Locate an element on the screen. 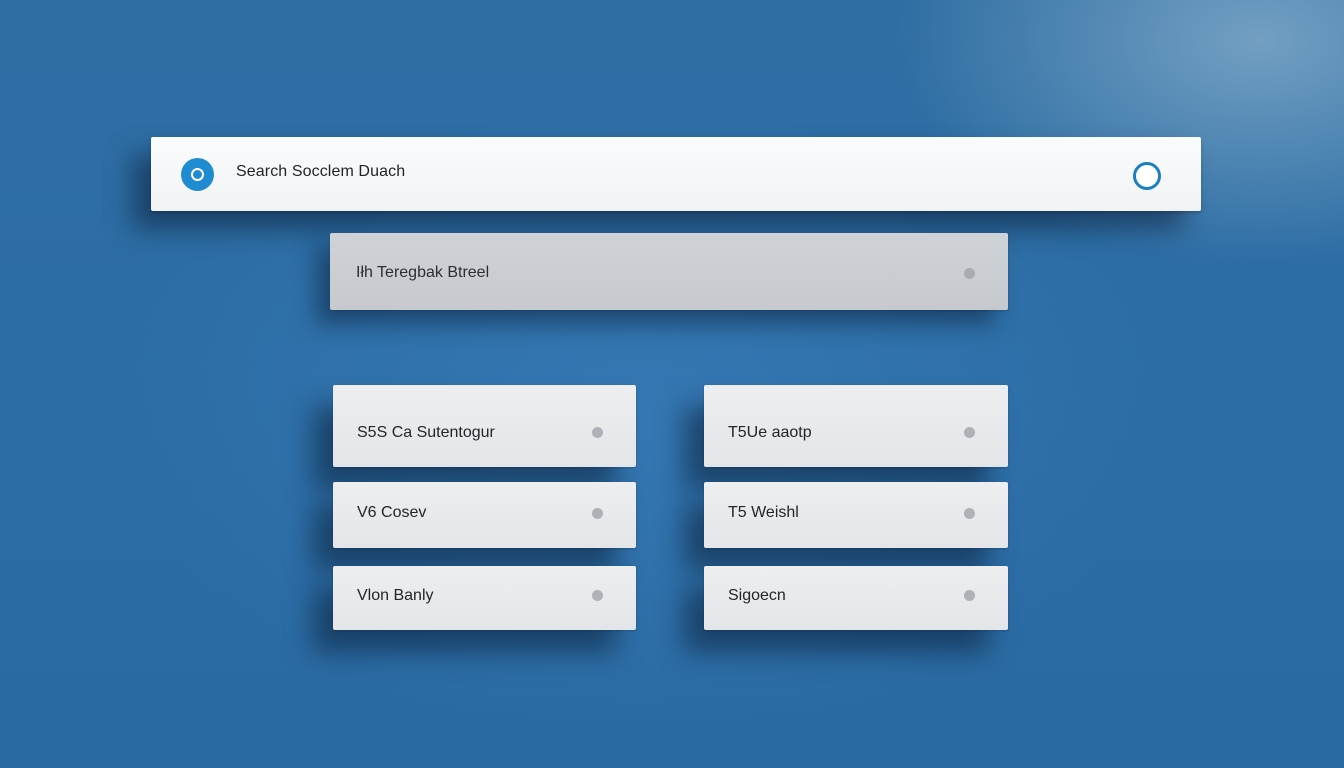  option-card-3: V6 Cosev is located at coordinates (484, 515).